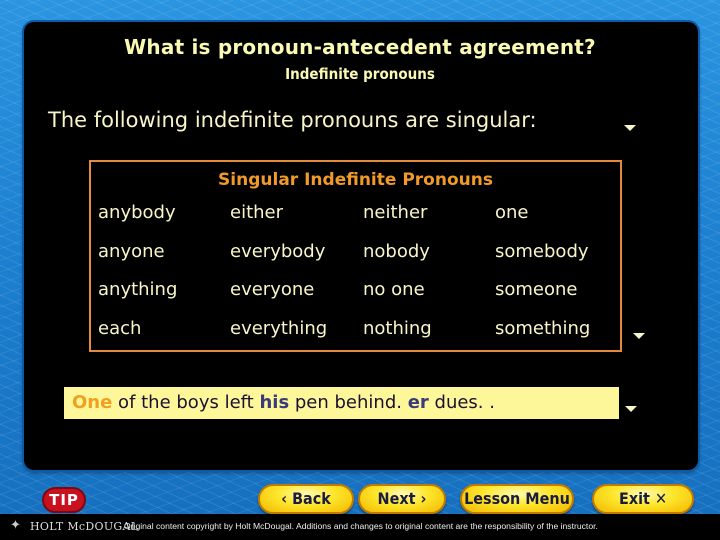 This screenshot has width=720, height=540. Describe the element at coordinates (543, 328) in the screenshot. I see `table-cell: something` at that location.